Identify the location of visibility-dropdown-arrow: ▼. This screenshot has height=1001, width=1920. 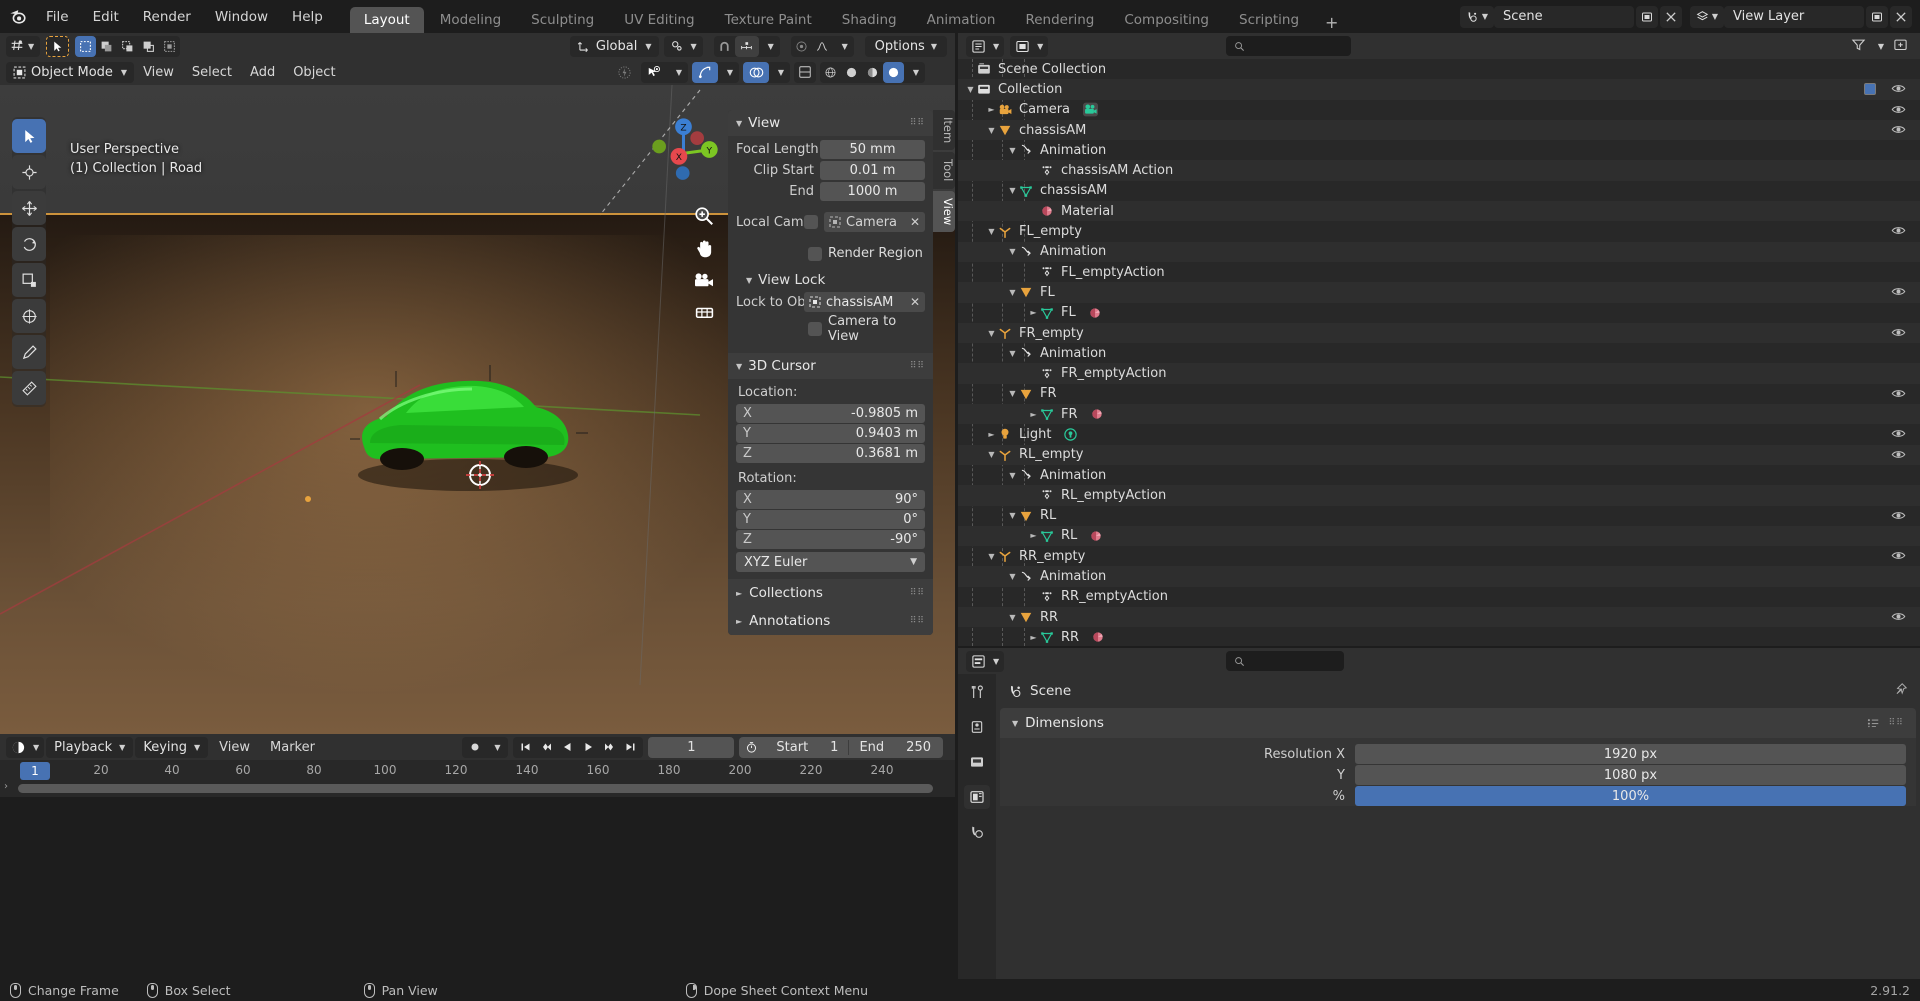
(677, 72).